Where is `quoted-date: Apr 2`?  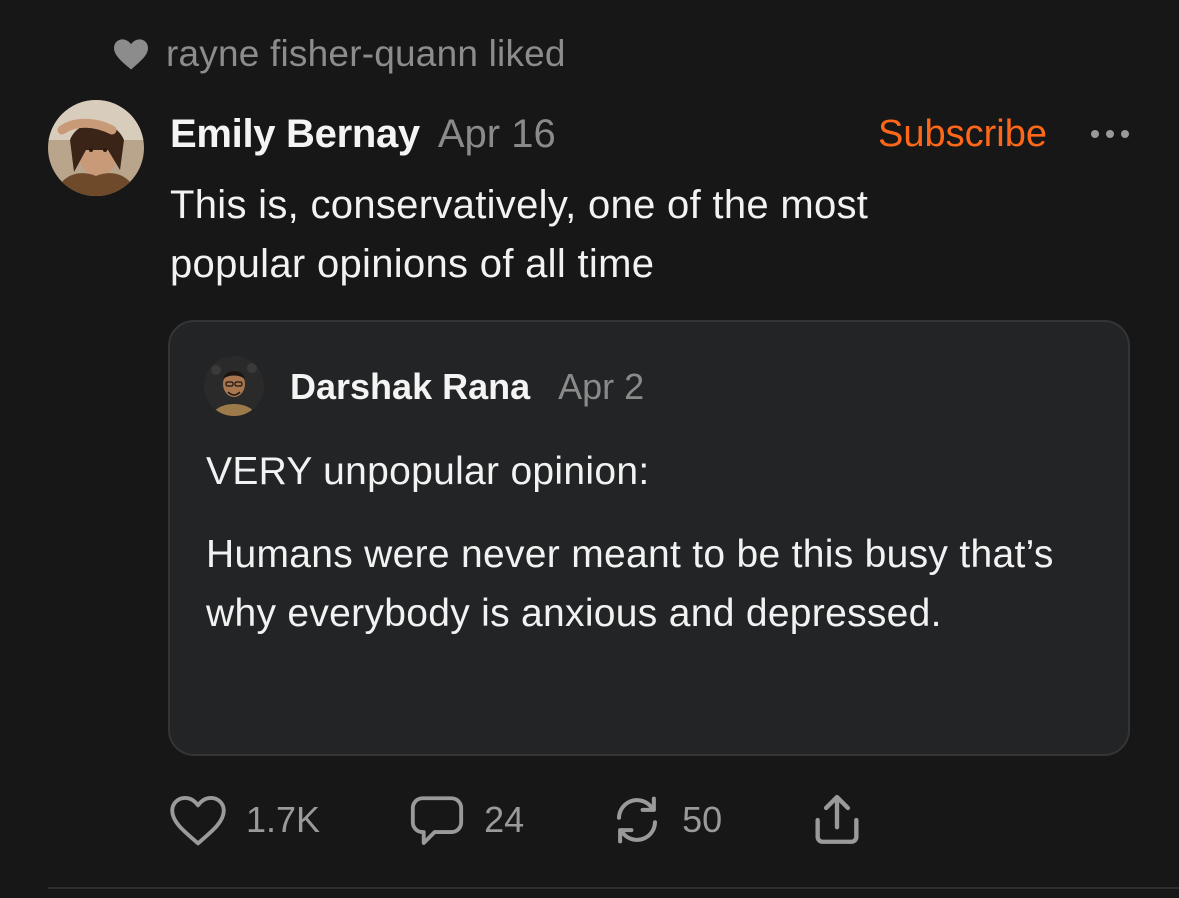 quoted-date: Apr 2 is located at coordinates (601, 387).